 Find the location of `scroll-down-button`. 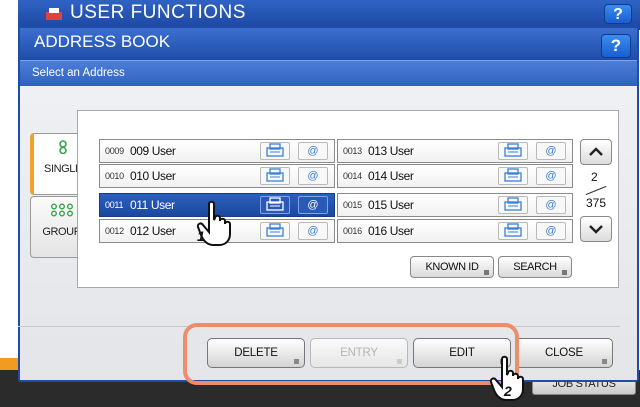

scroll-down-button is located at coordinates (596, 229).